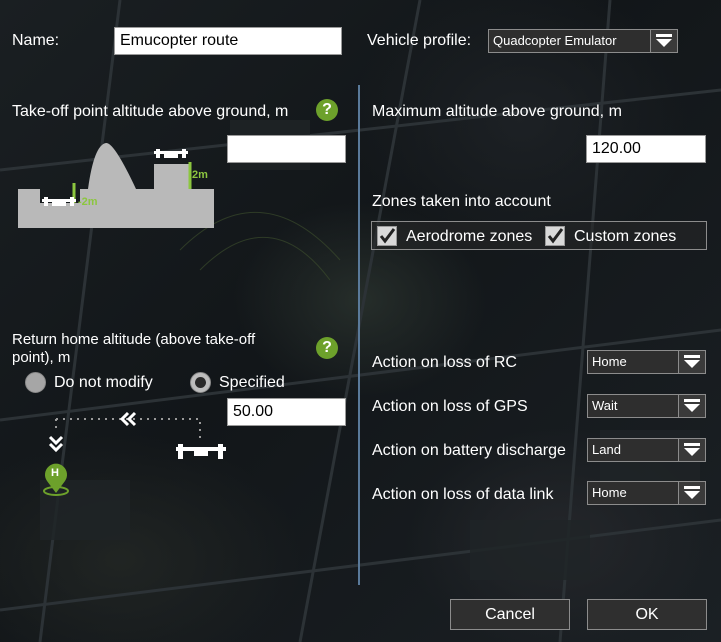 The height and width of the screenshot is (642, 721). What do you see at coordinates (609, 361) in the screenshot?
I see `failsafe-rc-value: Home` at bounding box center [609, 361].